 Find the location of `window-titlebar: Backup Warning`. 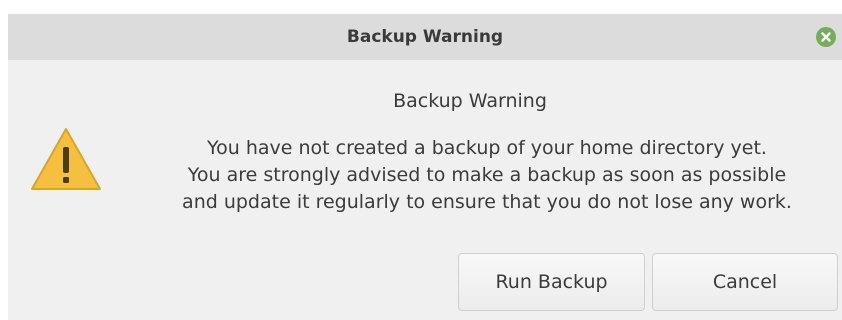

window-titlebar: Backup Warning is located at coordinates (425, 37).